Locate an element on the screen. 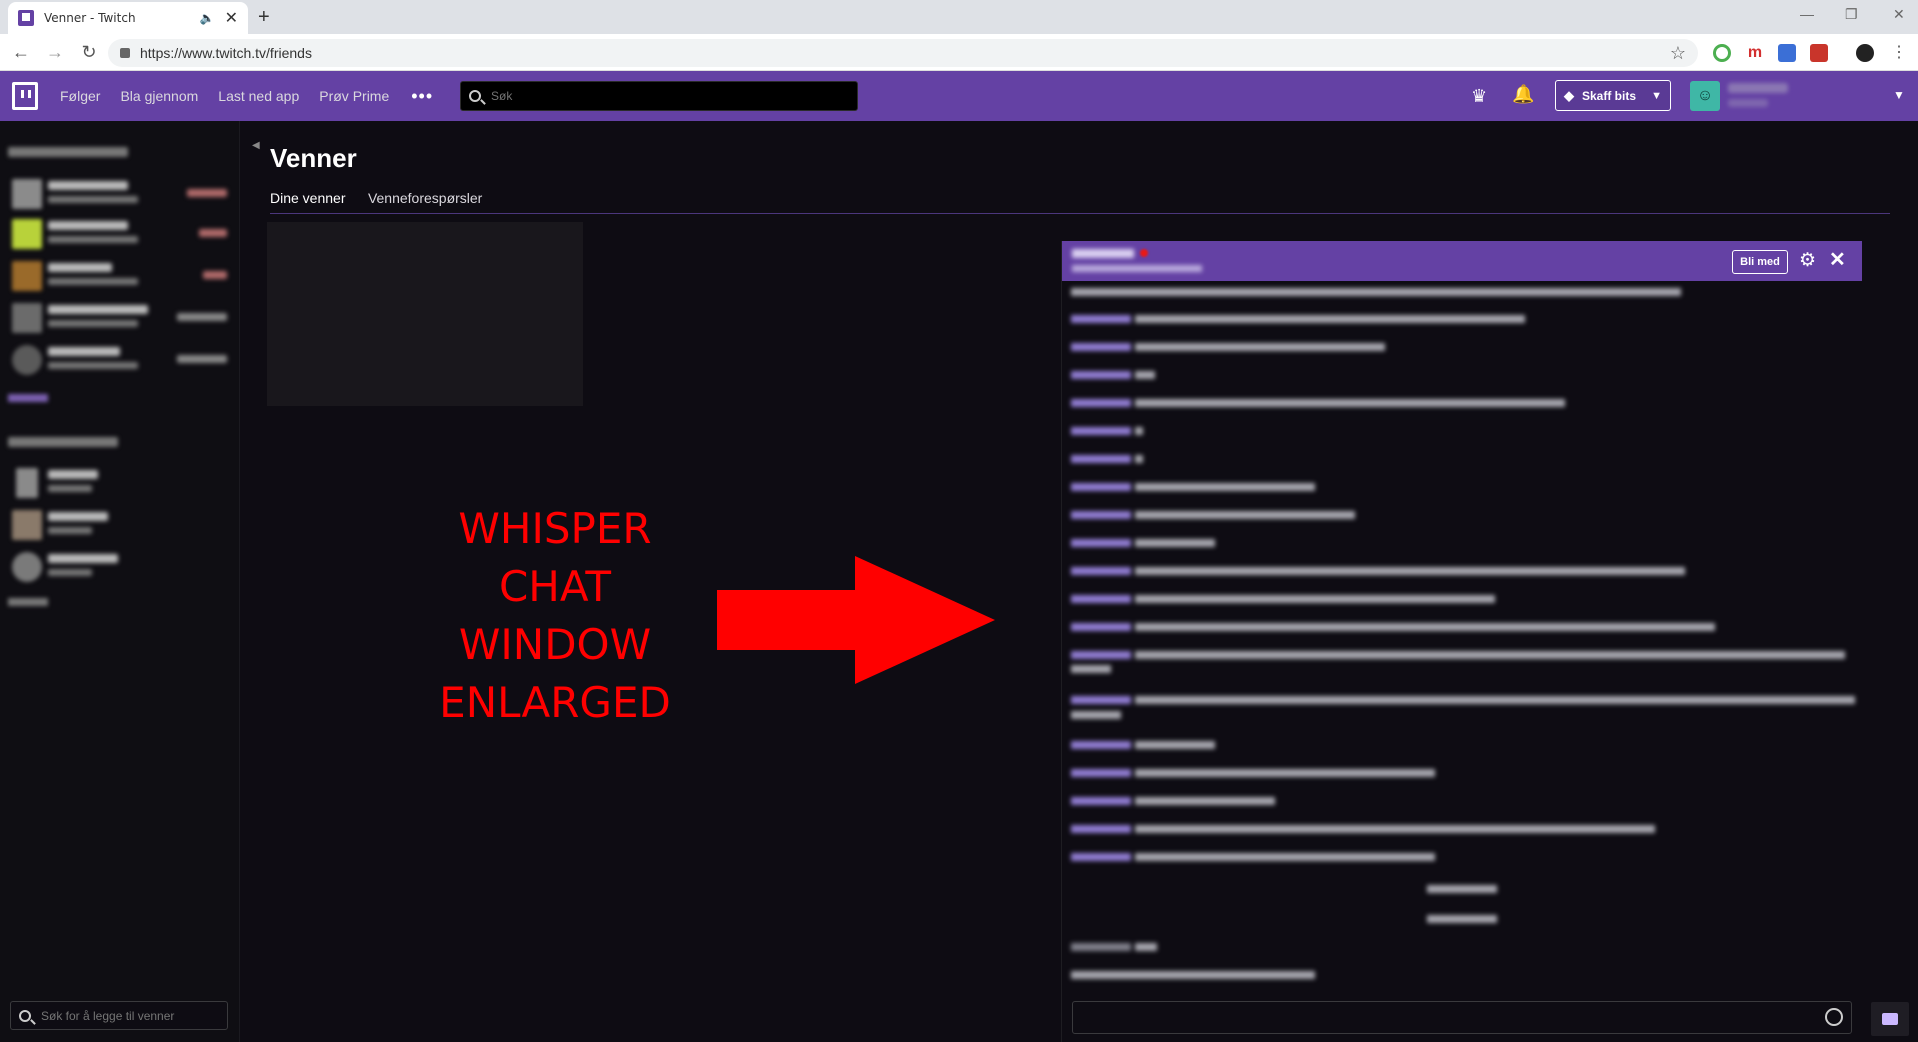 The image size is (1918, 1042). bookmark-star-icon: ☆ is located at coordinates (1678, 53).